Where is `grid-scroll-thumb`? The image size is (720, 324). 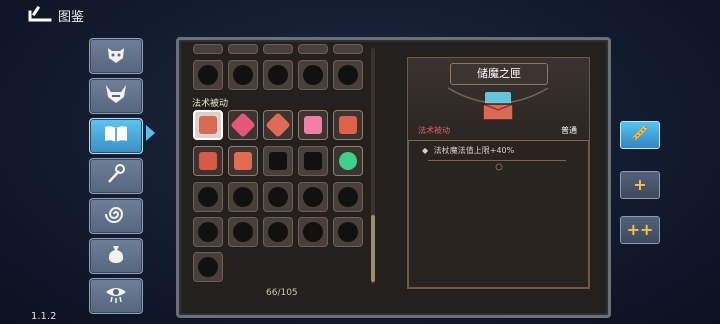
grid-scroll-thumb is located at coordinates (373, 248).